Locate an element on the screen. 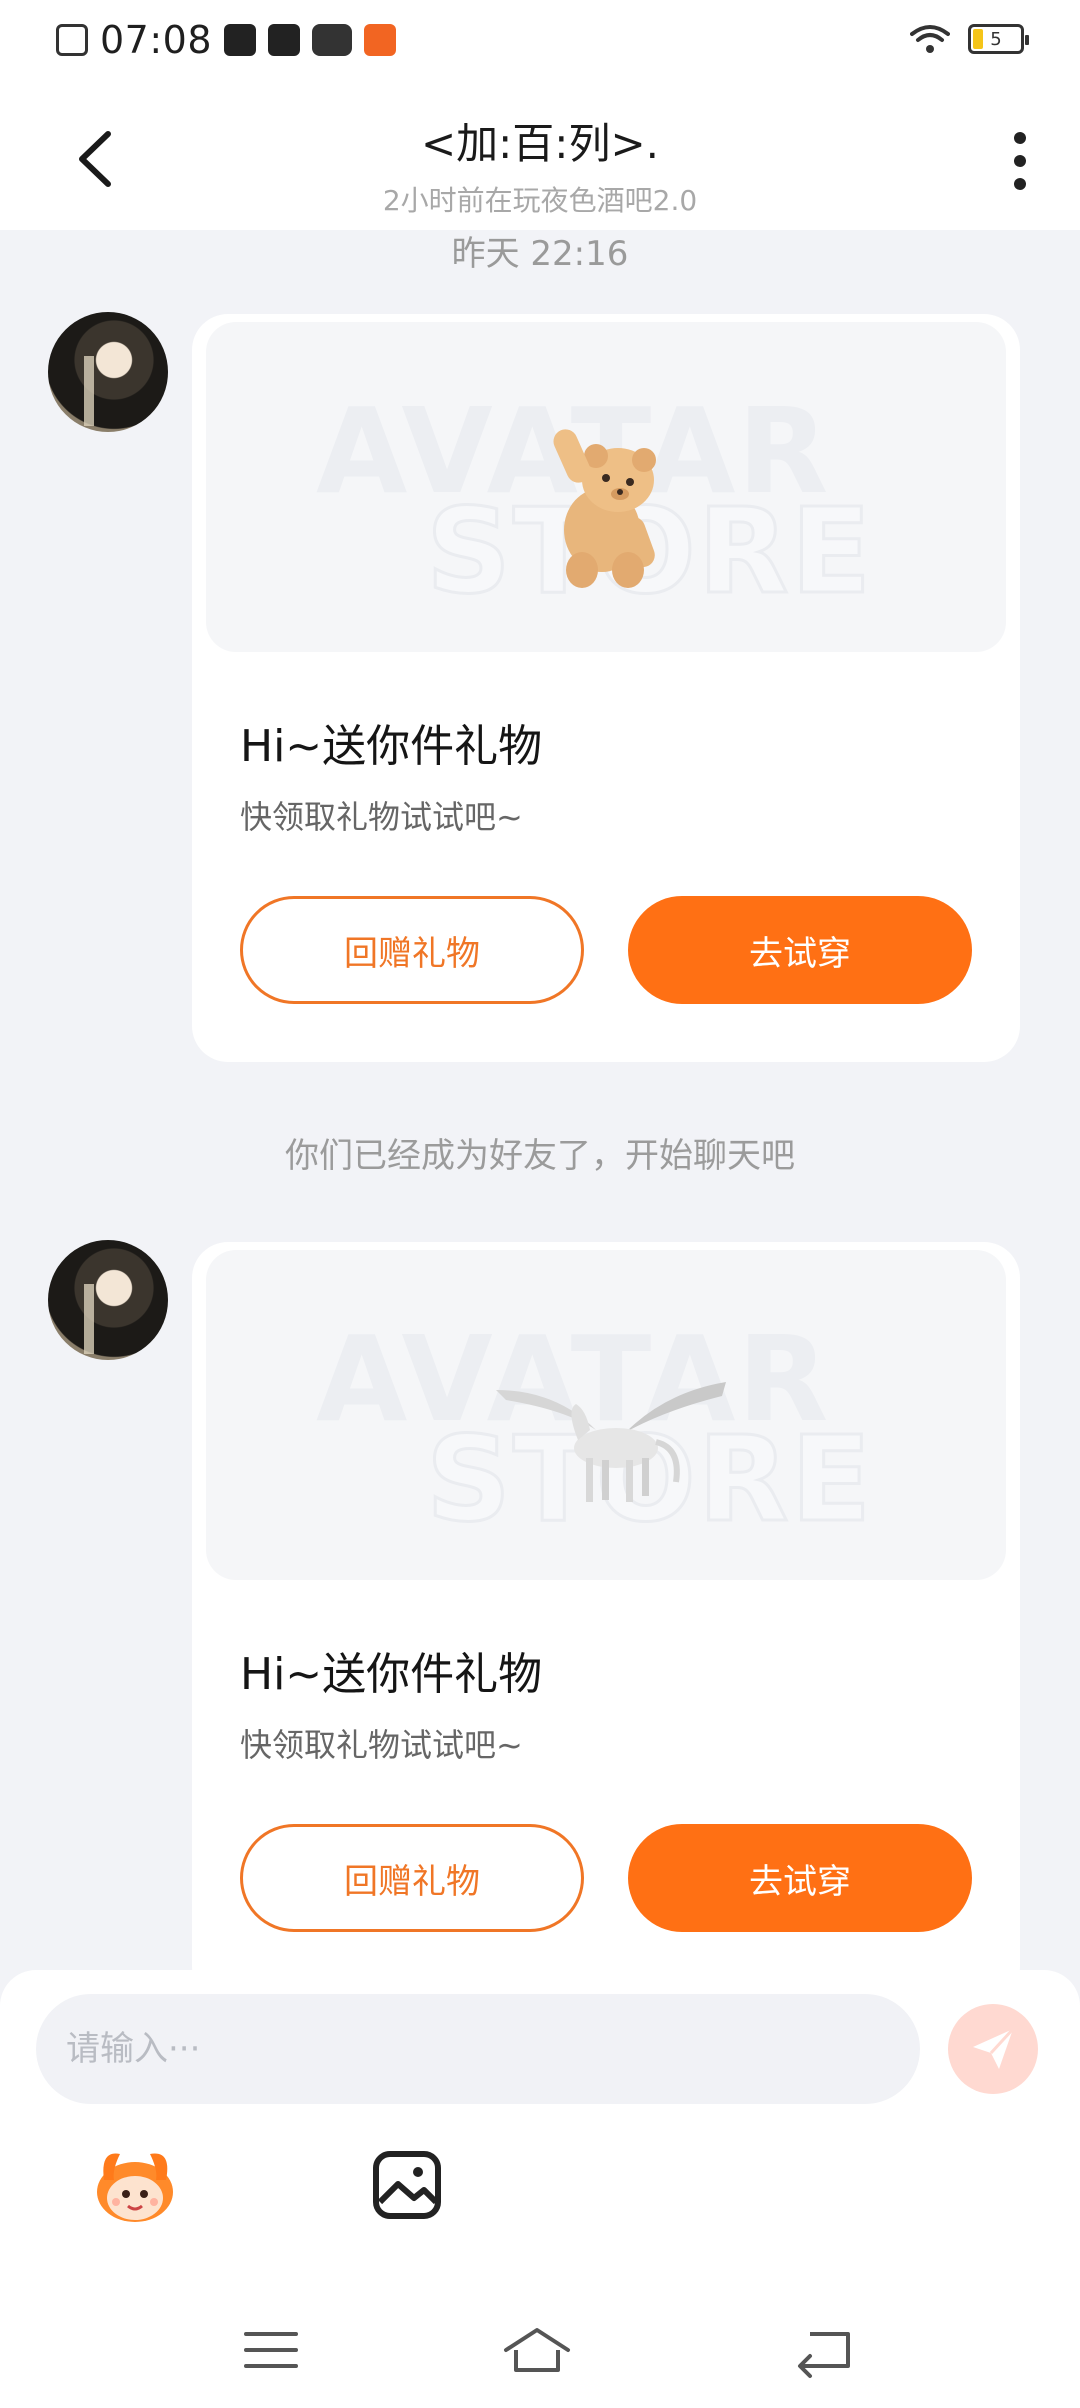 The image size is (1080, 2408). send-button is located at coordinates (993, 2049).